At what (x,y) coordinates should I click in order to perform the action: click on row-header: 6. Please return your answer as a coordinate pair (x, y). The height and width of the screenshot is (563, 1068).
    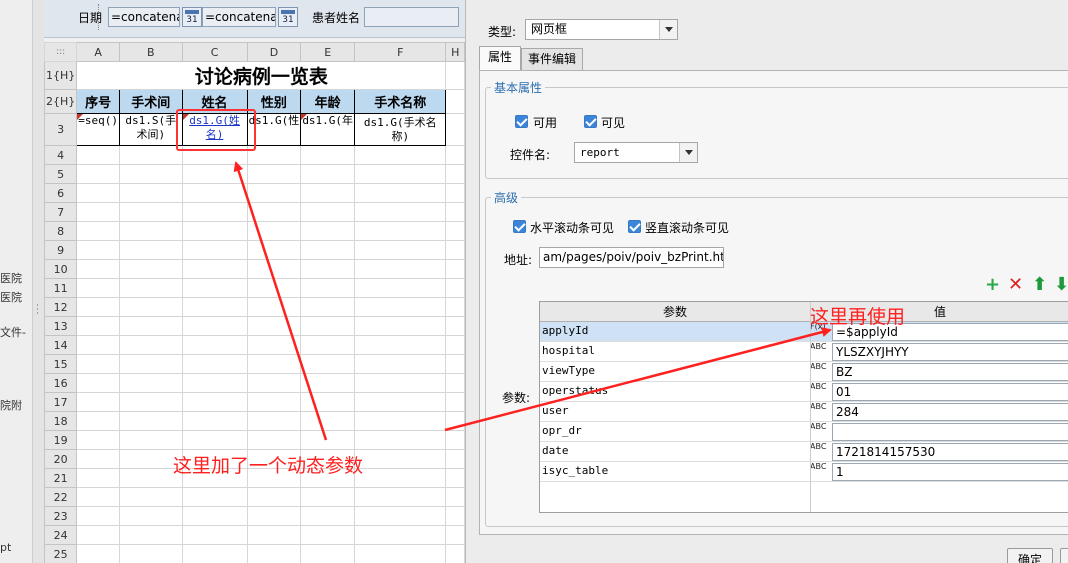
    Looking at the image, I should click on (61, 193).